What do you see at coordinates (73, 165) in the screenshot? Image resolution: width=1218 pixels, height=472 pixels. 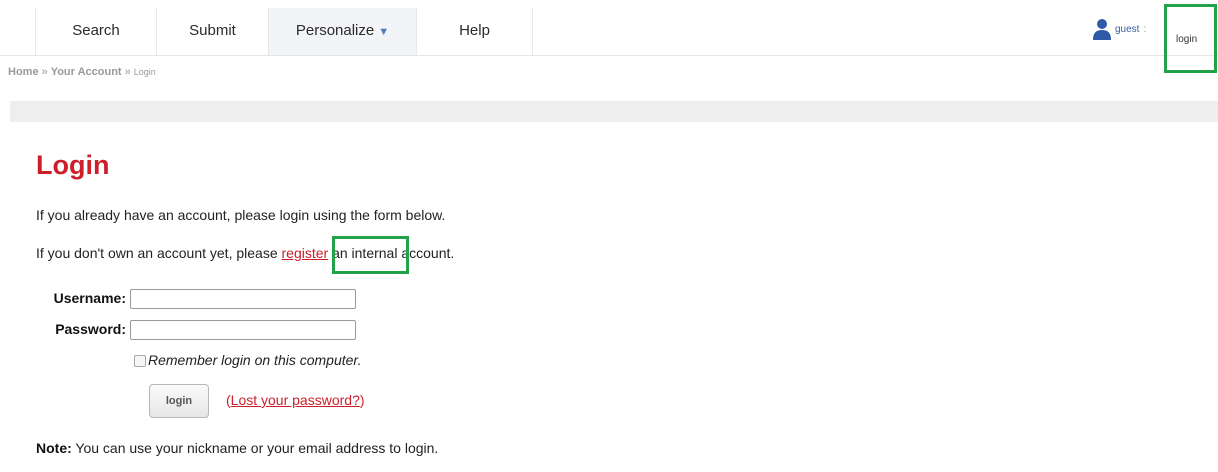 I see `page-title: Login` at bounding box center [73, 165].